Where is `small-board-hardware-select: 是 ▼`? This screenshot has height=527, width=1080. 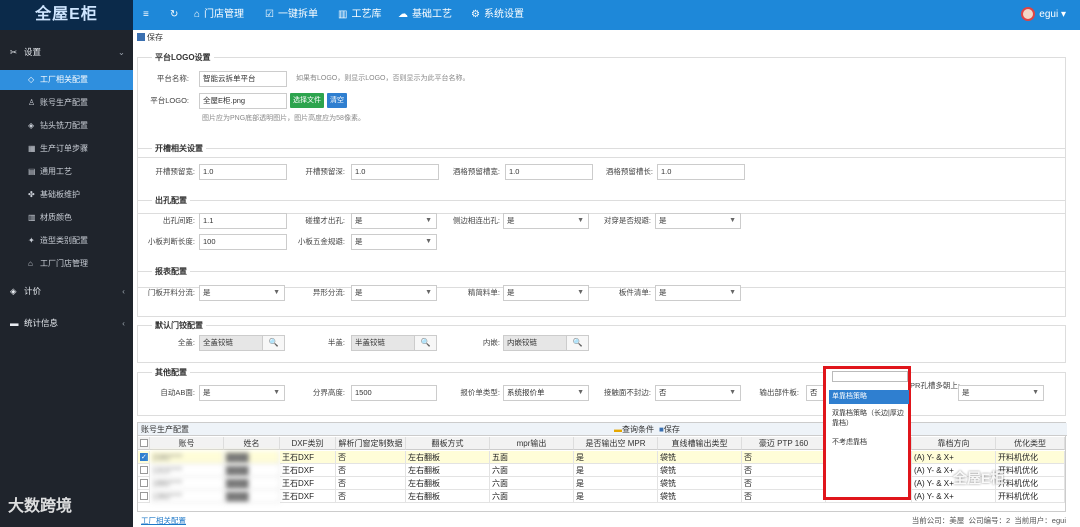 small-board-hardware-select: 是 ▼ is located at coordinates (394, 242).